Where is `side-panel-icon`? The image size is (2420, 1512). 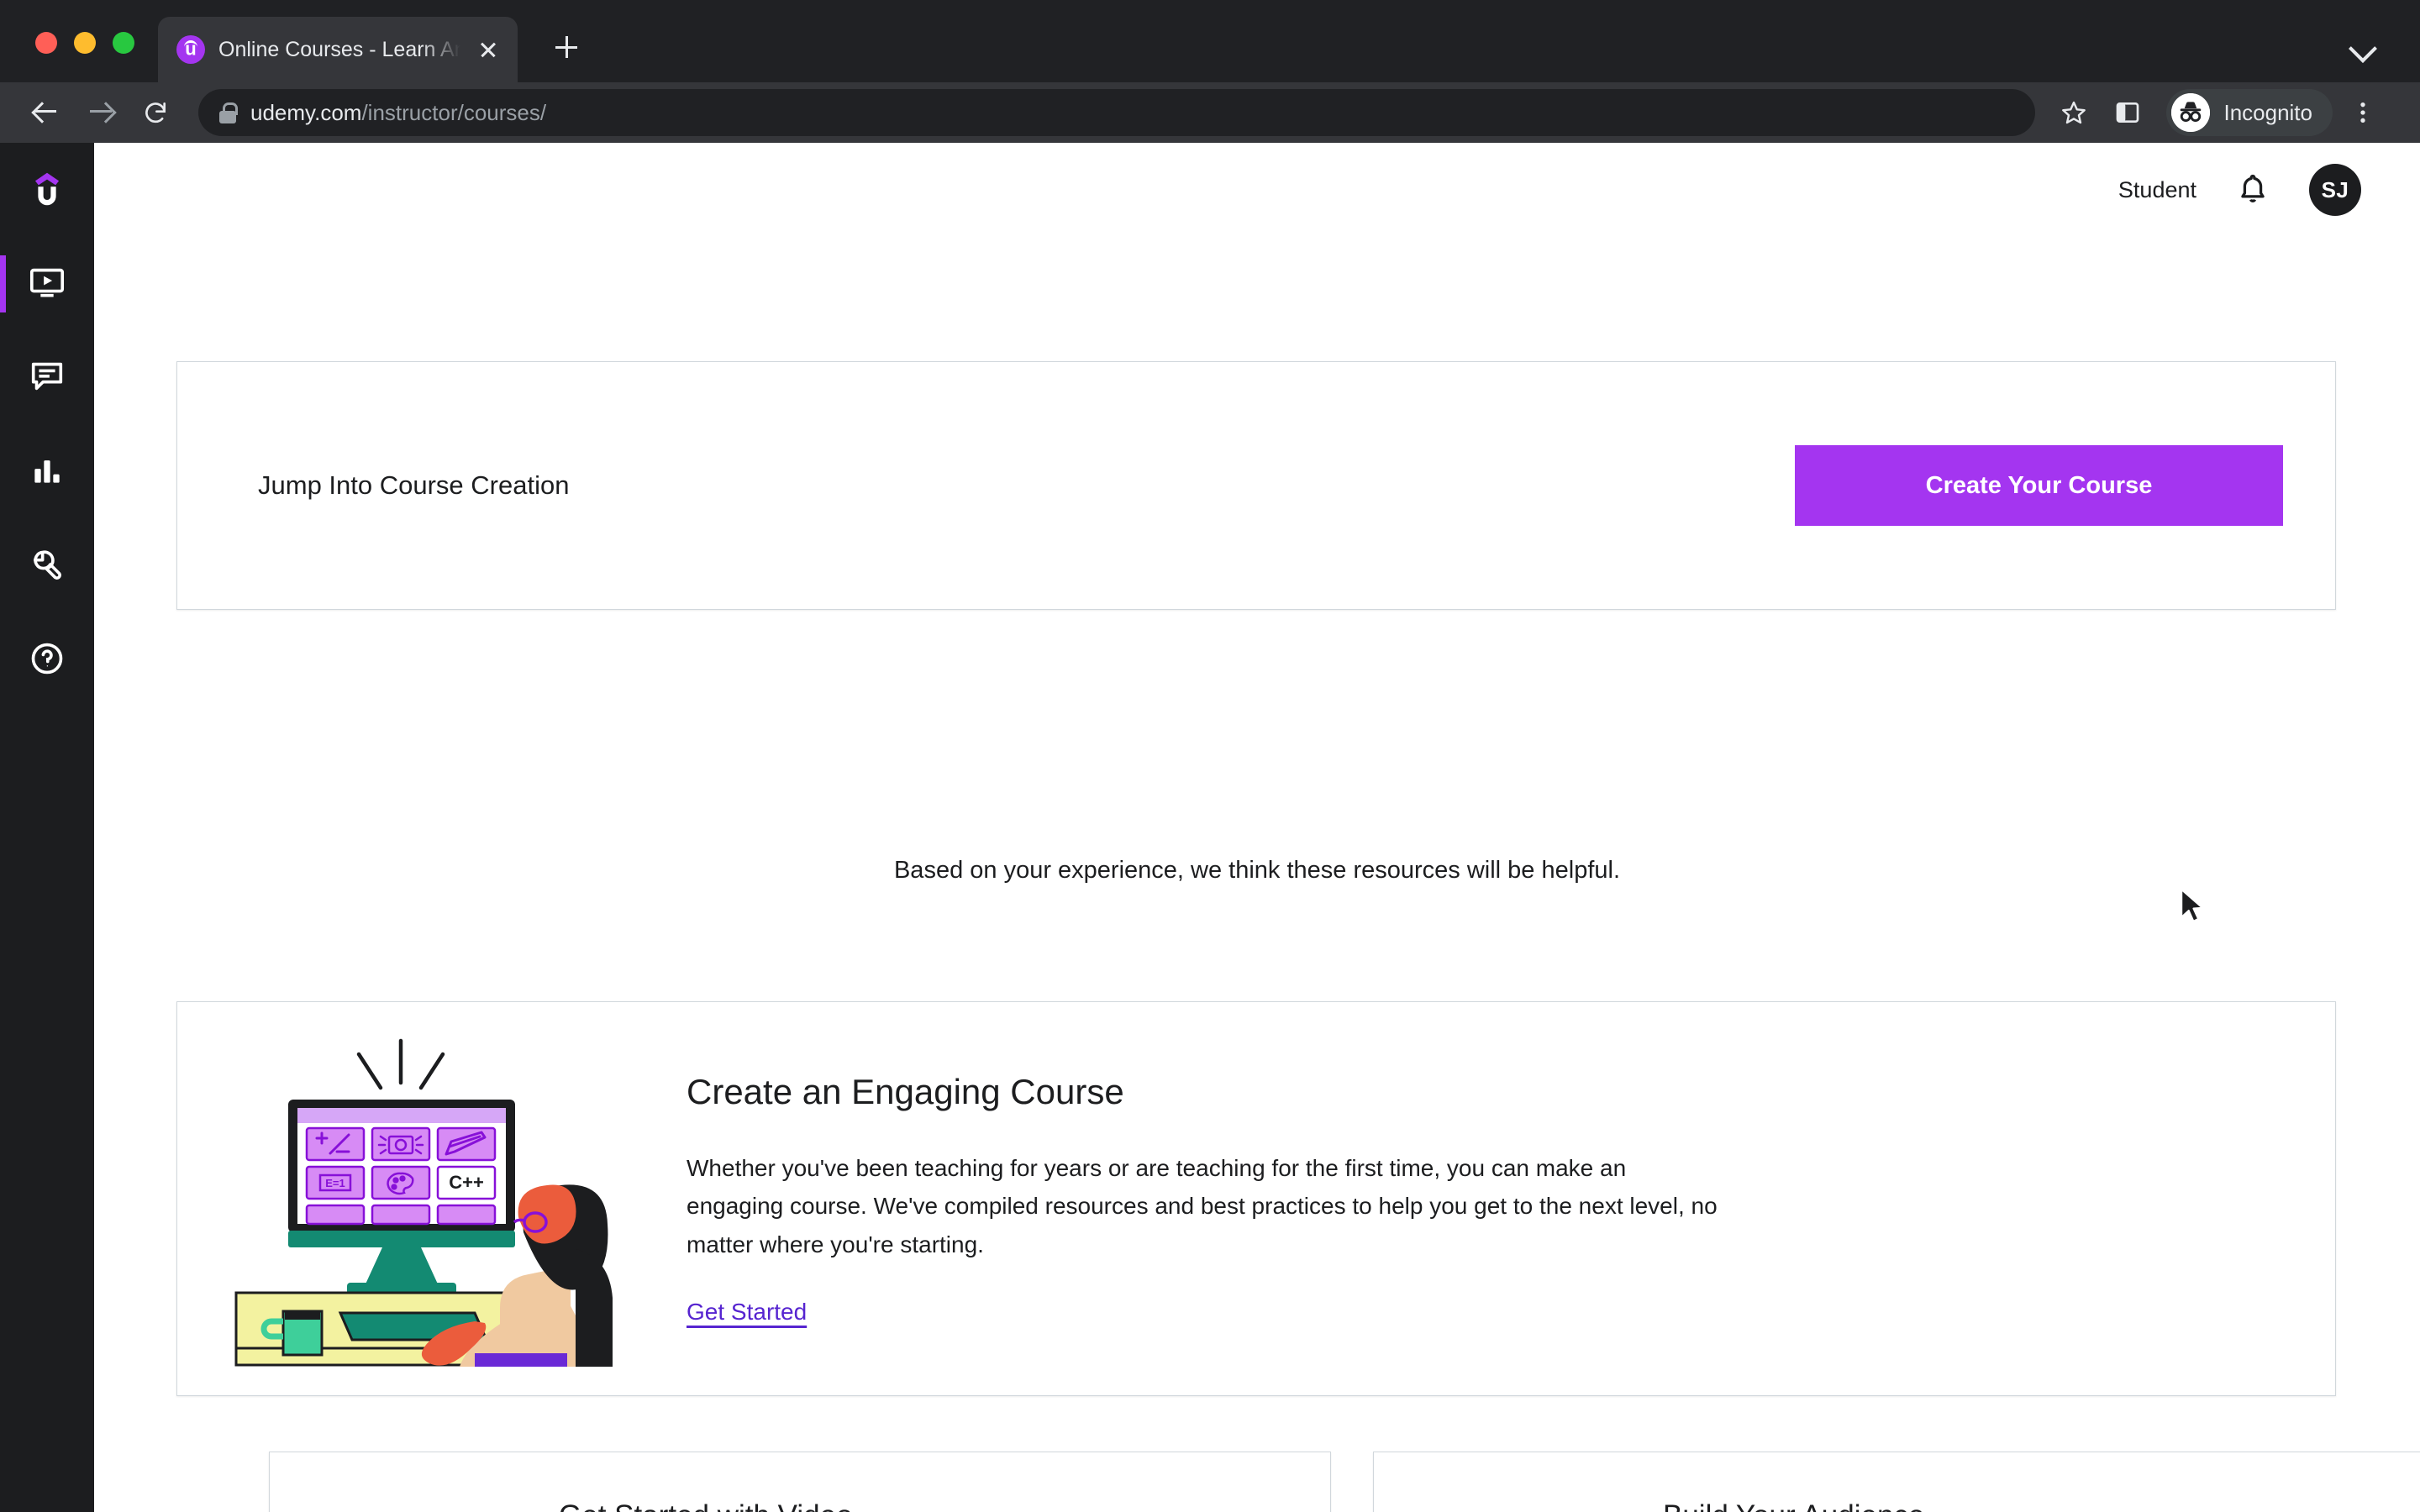 side-panel-icon is located at coordinates (2127, 112).